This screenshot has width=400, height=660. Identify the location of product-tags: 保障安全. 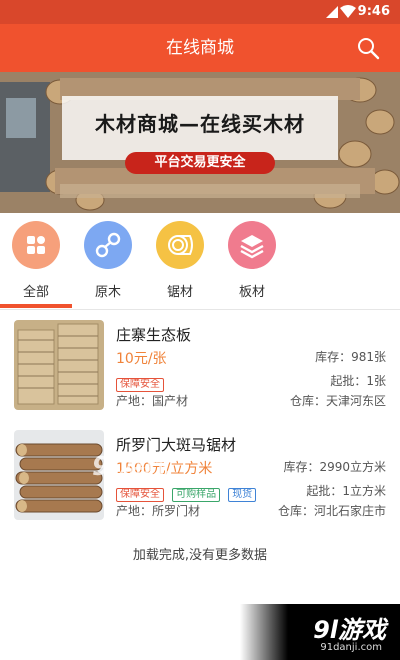
(141, 382).